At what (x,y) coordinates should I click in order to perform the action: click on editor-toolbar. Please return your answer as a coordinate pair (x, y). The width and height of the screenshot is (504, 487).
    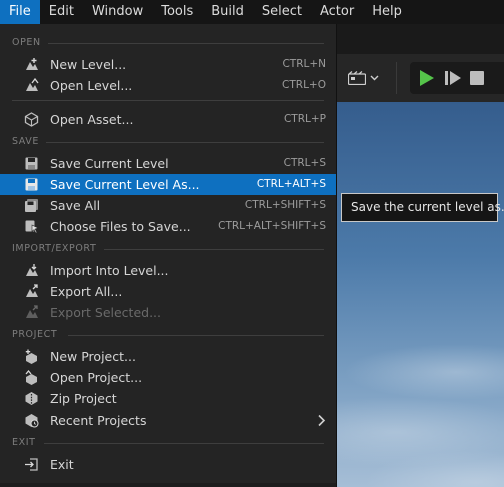
    Looking at the image, I should click on (420, 78).